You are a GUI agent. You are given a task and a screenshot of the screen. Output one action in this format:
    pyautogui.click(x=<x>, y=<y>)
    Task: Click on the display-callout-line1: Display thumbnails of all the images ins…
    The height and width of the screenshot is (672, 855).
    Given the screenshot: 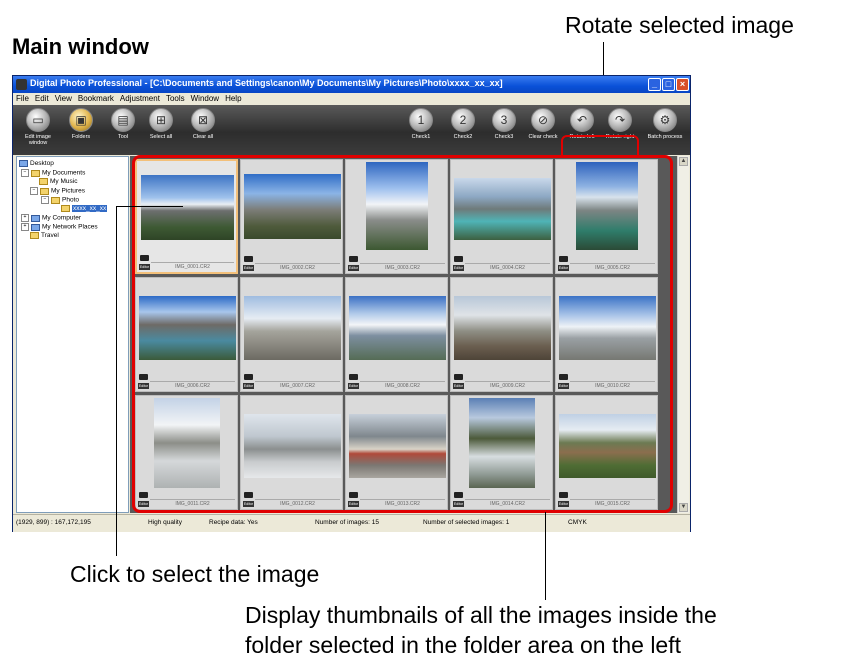 What is the action you would take?
    pyautogui.click(x=481, y=615)
    